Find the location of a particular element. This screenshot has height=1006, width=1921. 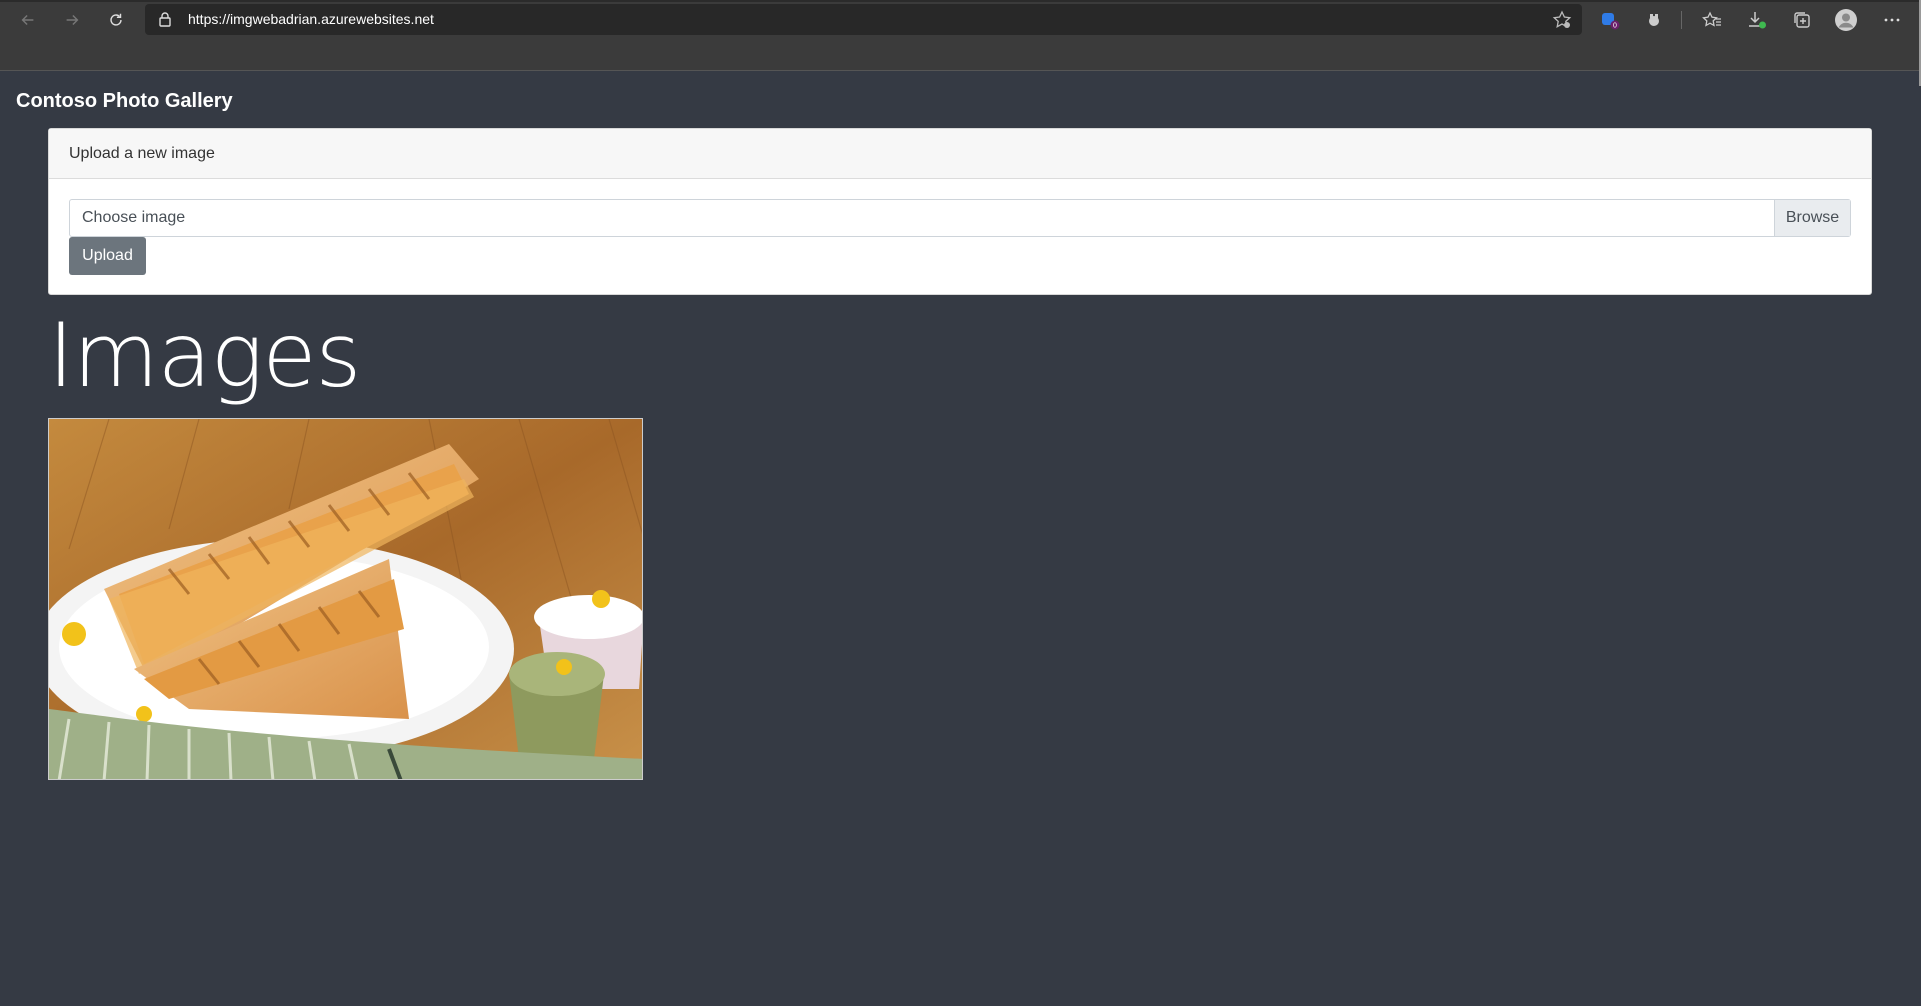

collections-icon is located at coordinates (1802, 20).